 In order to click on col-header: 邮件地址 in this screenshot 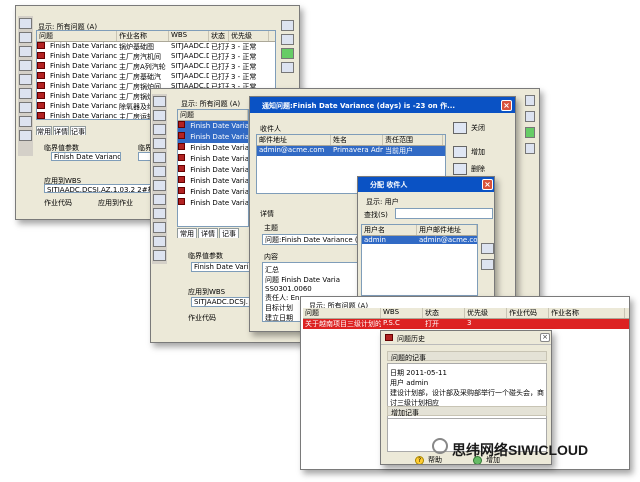, I will do `click(294, 140)`.